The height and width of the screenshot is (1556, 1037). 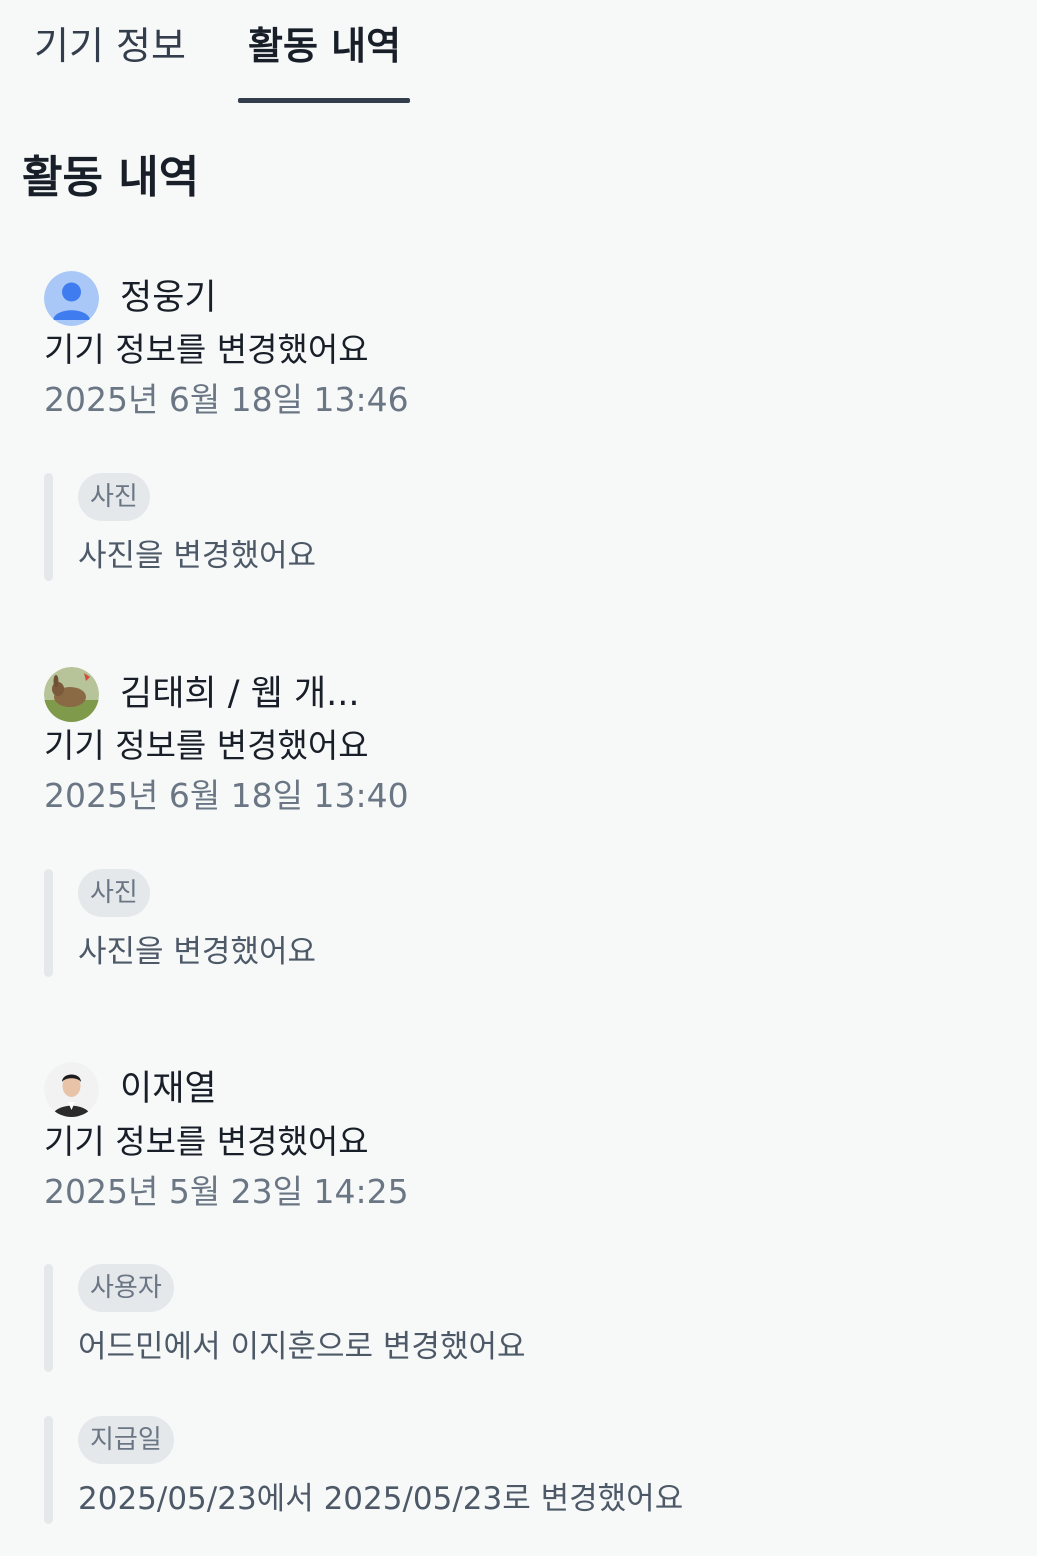 I want to click on default-person-icon, so click(x=71, y=298).